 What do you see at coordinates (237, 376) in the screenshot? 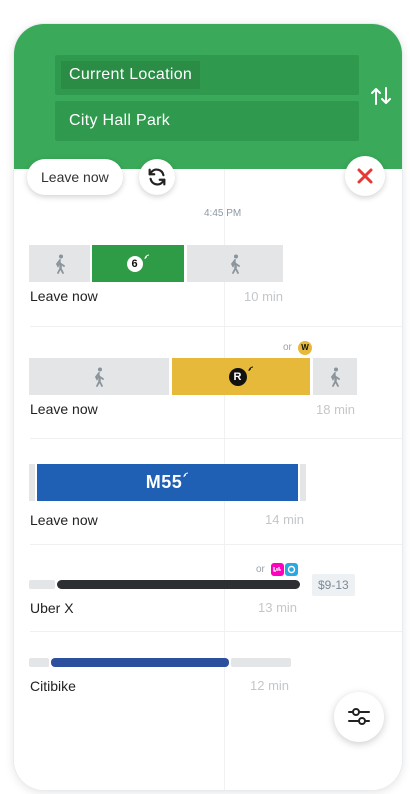
I see `line-r-bullet: R` at bounding box center [237, 376].